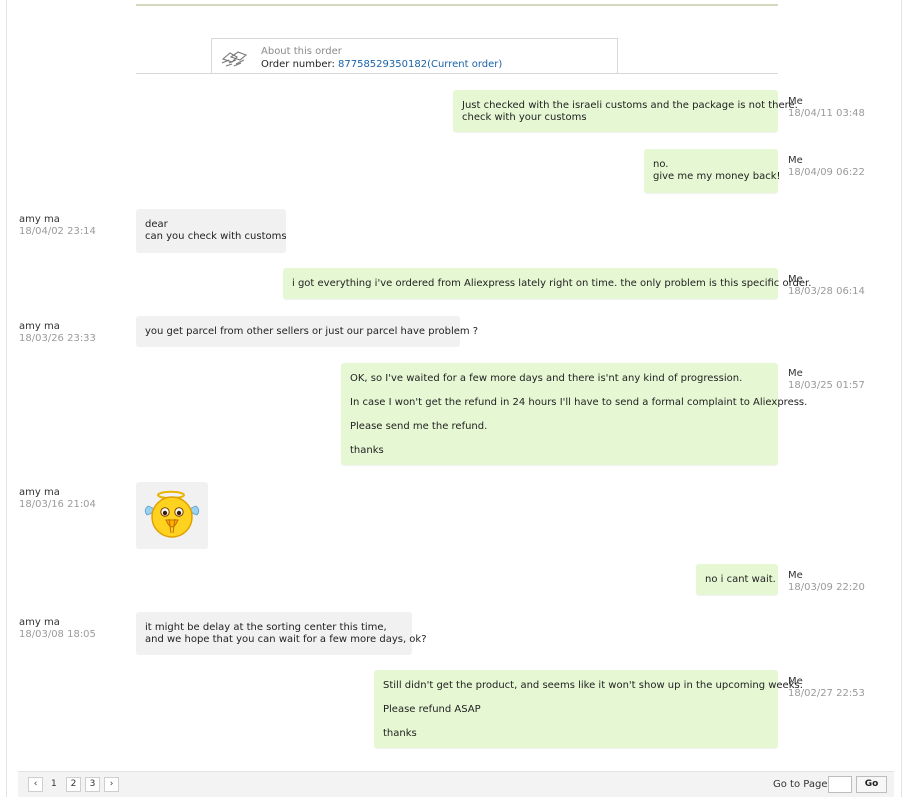  What do you see at coordinates (301, 51) in the screenshot?
I see `order-section-title: About this order` at bounding box center [301, 51].